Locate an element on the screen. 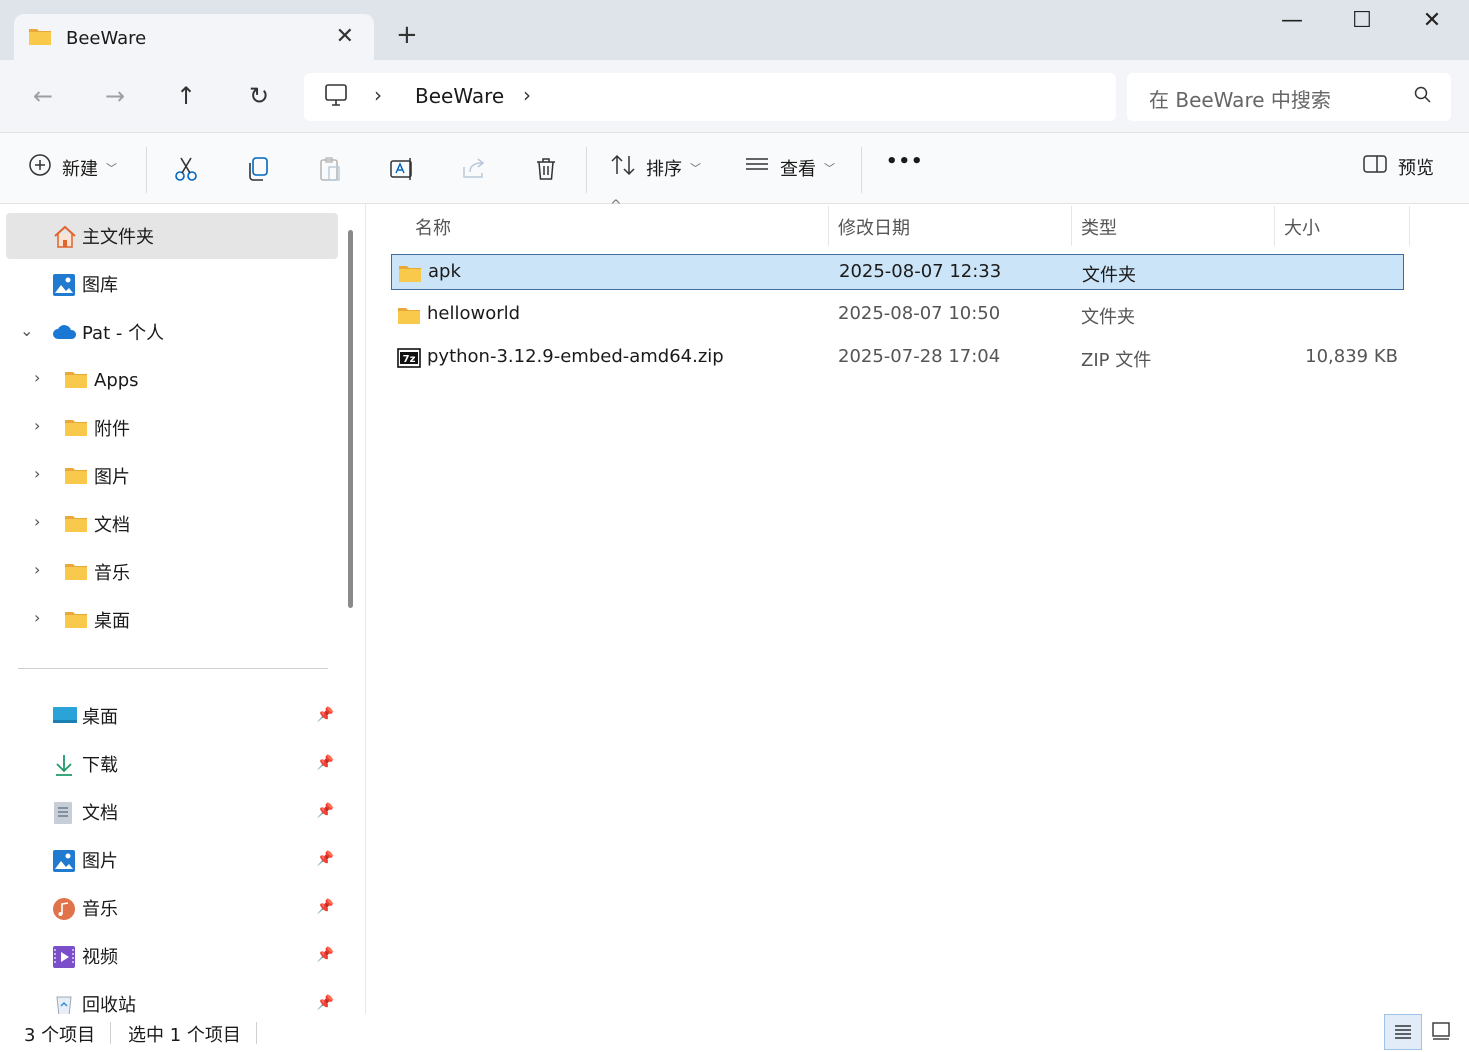 The image size is (1469, 1052). quick-access-downloads: 下载 📌 is located at coordinates (172, 764).